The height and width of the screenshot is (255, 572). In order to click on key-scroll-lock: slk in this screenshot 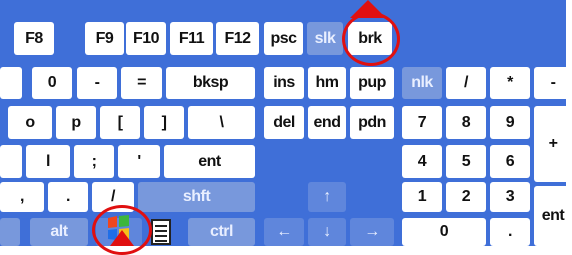, I will do `click(325, 38)`.